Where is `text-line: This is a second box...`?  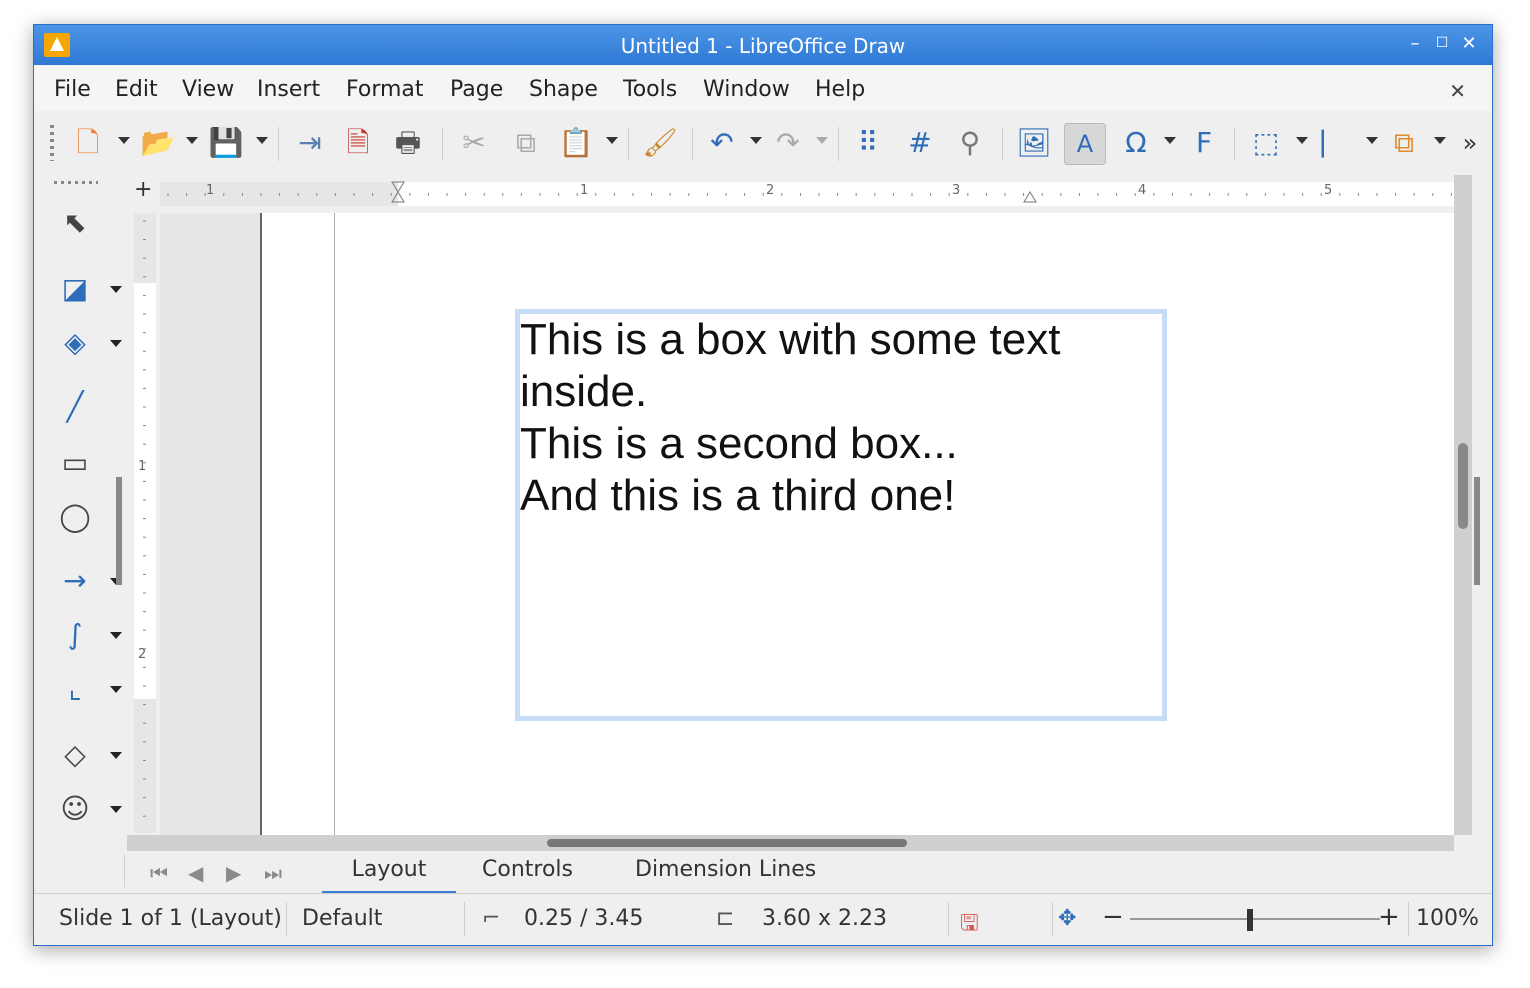 text-line: This is a second box... is located at coordinates (841, 444).